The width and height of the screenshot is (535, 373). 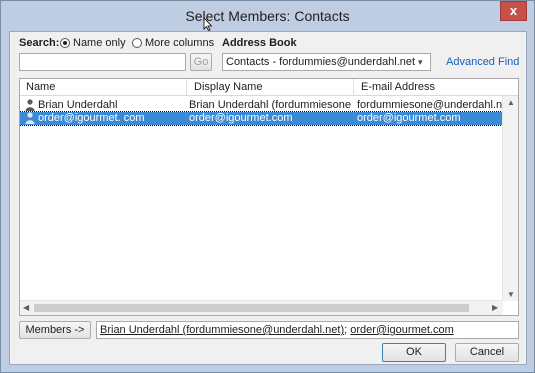 I want to click on search-label: Search:, so click(x=39, y=43).